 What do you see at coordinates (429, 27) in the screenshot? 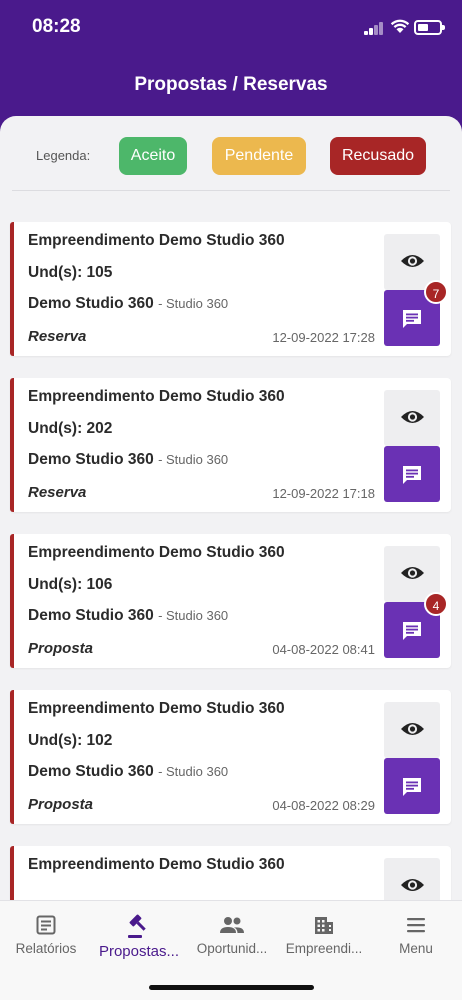
I see `battery-icon` at bounding box center [429, 27].